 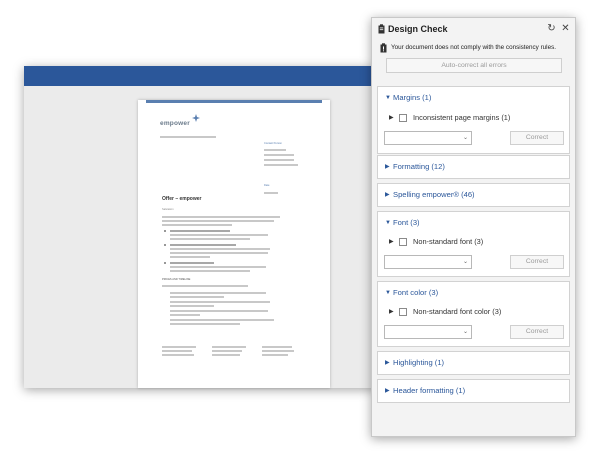 What do you see at coordinates (176, 279) in the screenshot?
I see `section-heading: PRICES AND TIMELINE` at bounding box center [176, 279].